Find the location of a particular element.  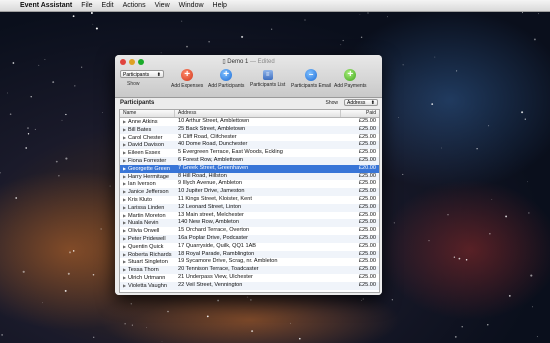

participant-address: 8 Hill Road, Hillston is located at coordinates (202, 175).